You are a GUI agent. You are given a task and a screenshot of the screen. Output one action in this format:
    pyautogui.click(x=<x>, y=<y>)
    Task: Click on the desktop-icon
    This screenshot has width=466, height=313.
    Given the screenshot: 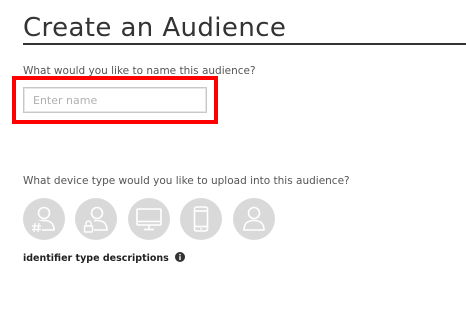 What is the action you would take?
    pyautogui.click(x=149, y=219)
    